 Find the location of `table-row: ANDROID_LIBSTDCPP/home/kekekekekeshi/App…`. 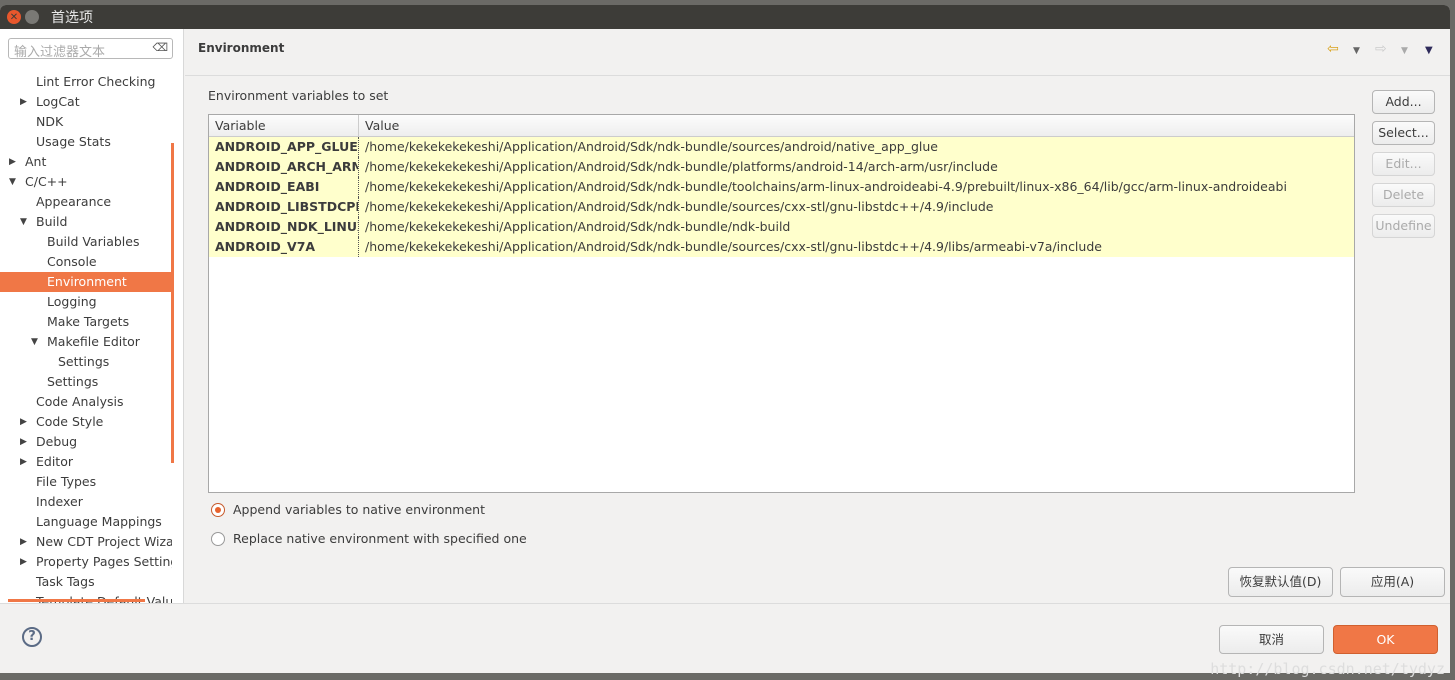

table-row: ANDROID_LIBSTDCPP/home/kekekekekeshi/App… is located at coordinates (781, 207).